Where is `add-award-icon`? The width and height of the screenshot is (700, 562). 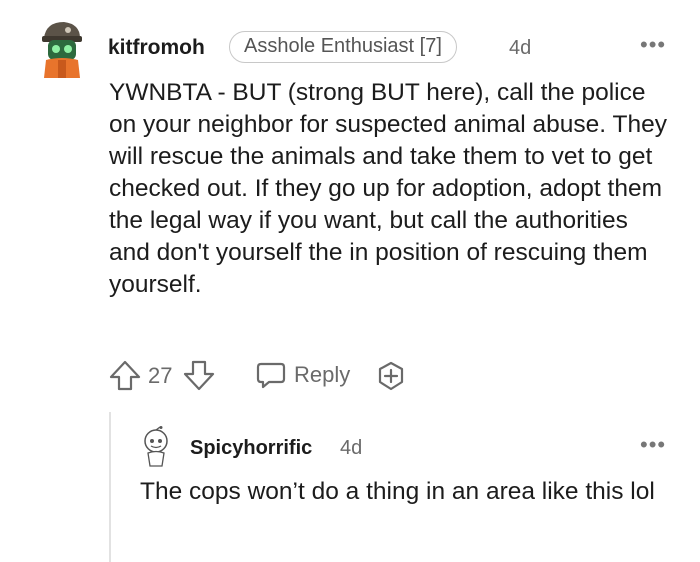 add-award-icon is located at coordinates (391, 376).